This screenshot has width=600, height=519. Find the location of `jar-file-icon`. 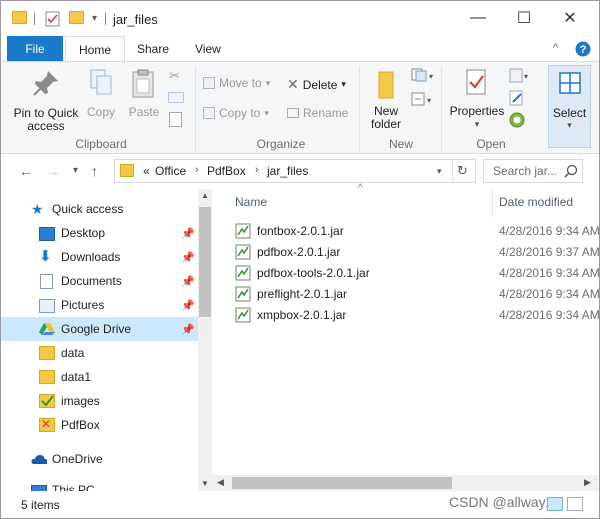

jar-file-icon is located at coordinates (243, 273).